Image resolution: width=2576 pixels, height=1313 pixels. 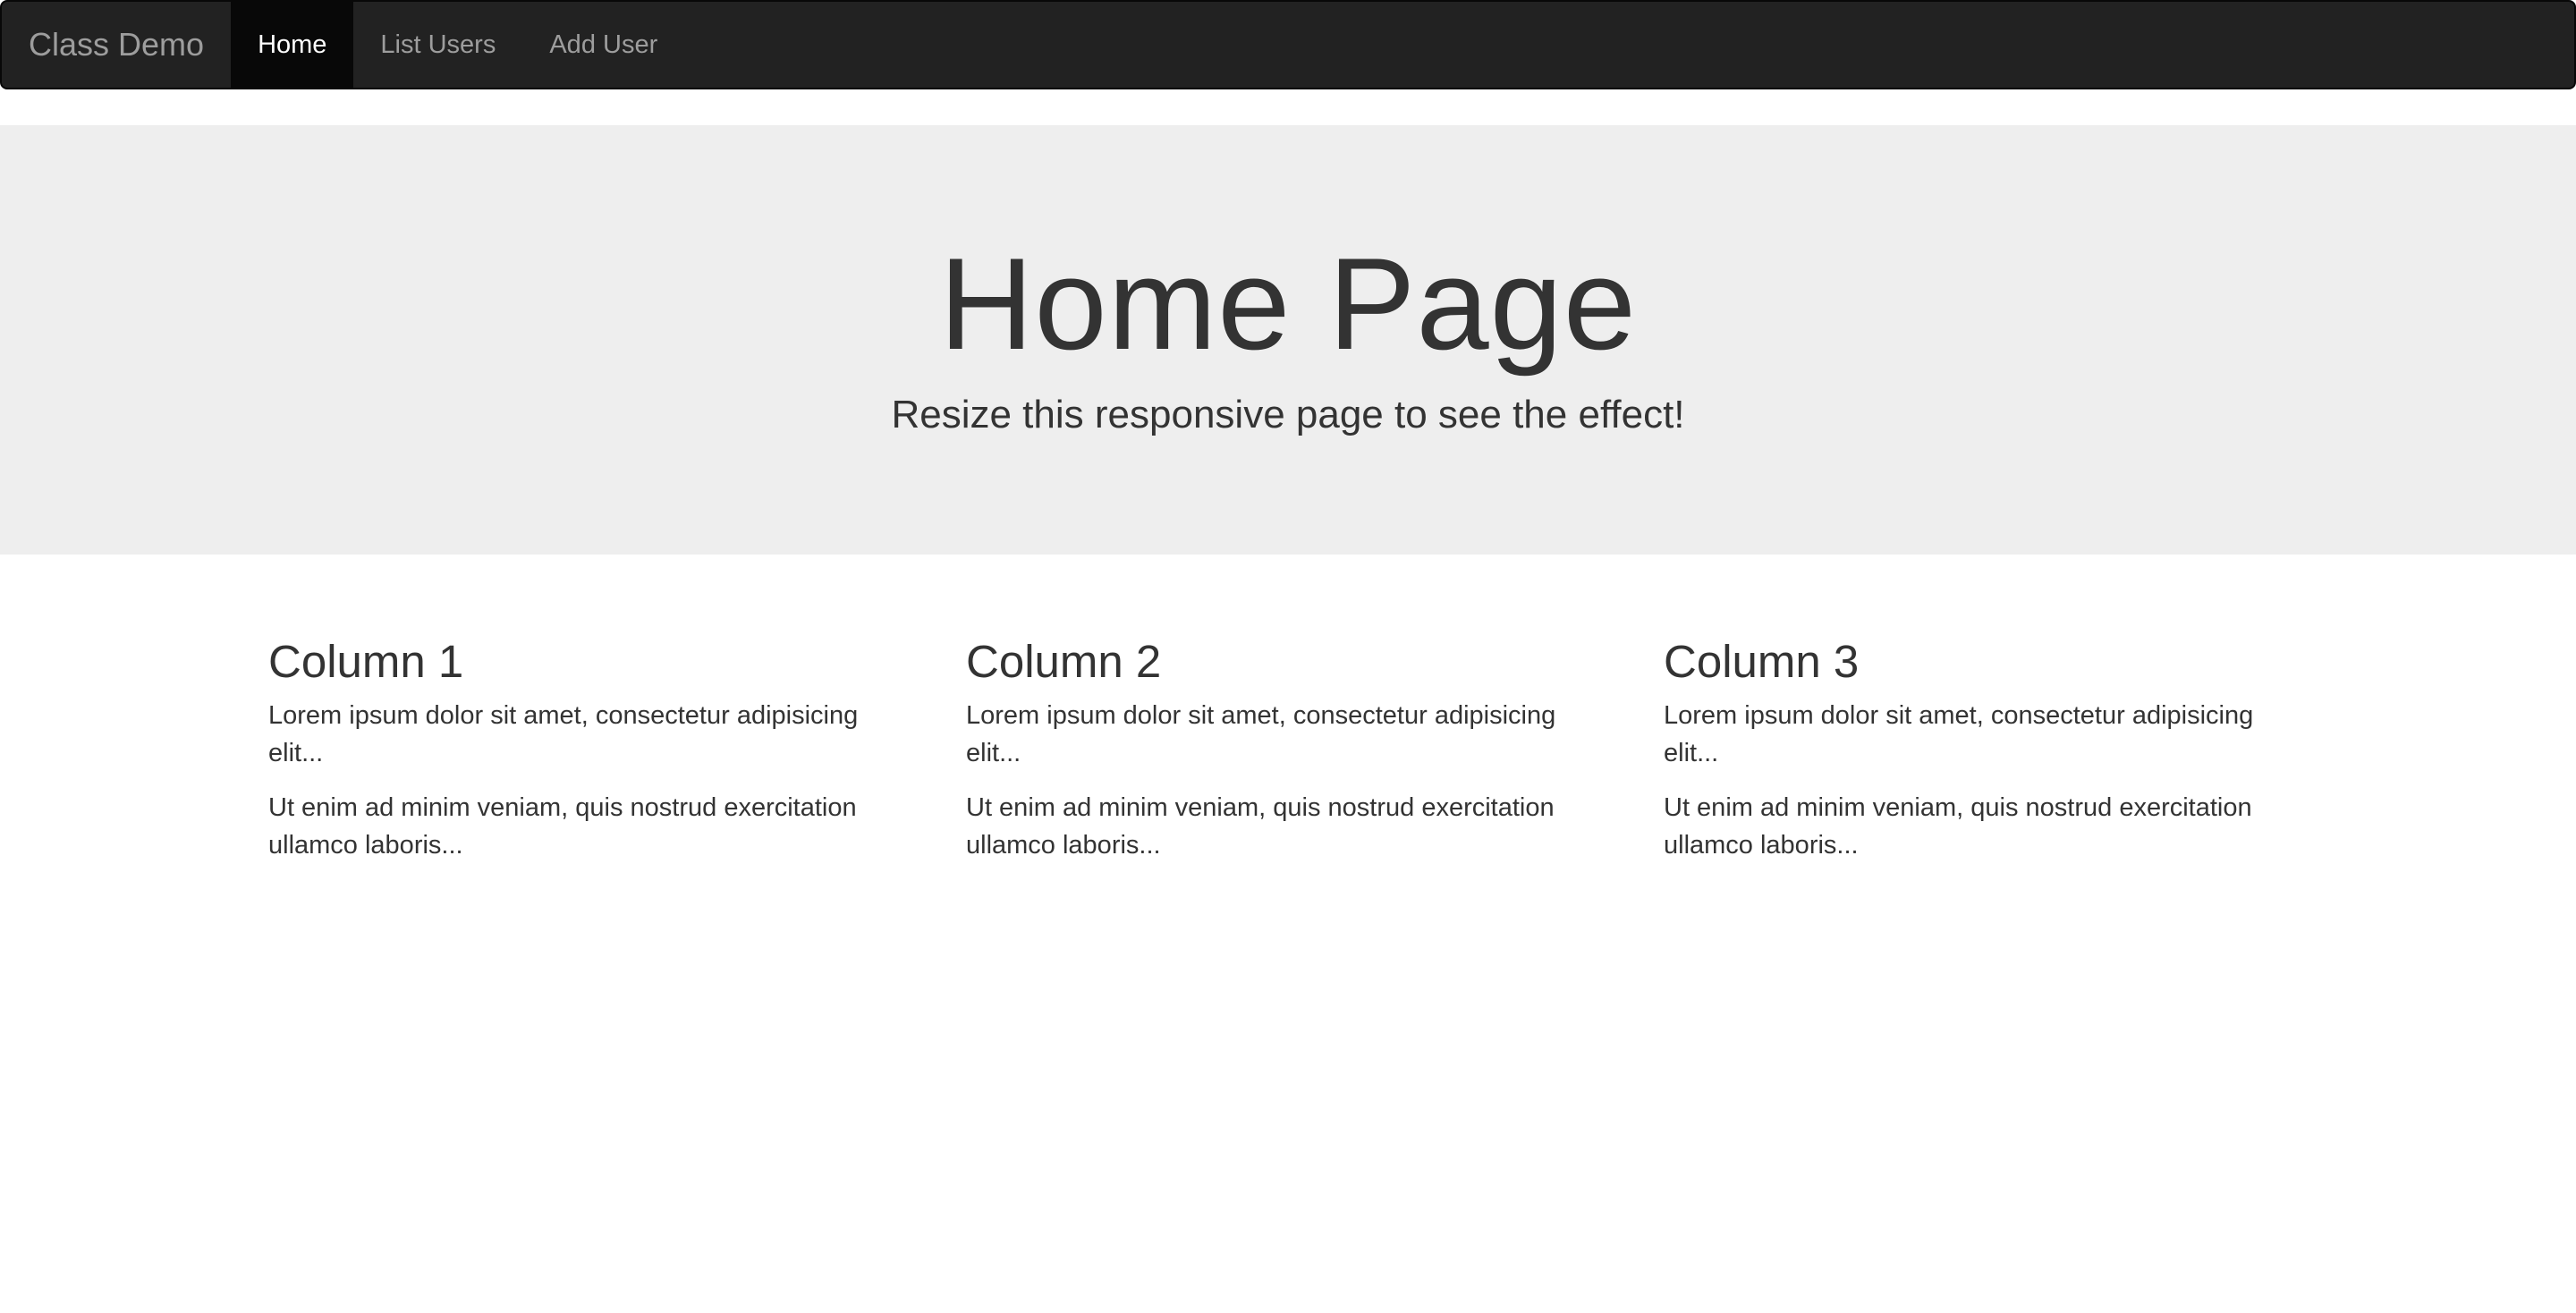 What do you see at coordinates (292, 45) in the screenshot?
I see `nav-item-home: Home` at bounding box center [292, 45].